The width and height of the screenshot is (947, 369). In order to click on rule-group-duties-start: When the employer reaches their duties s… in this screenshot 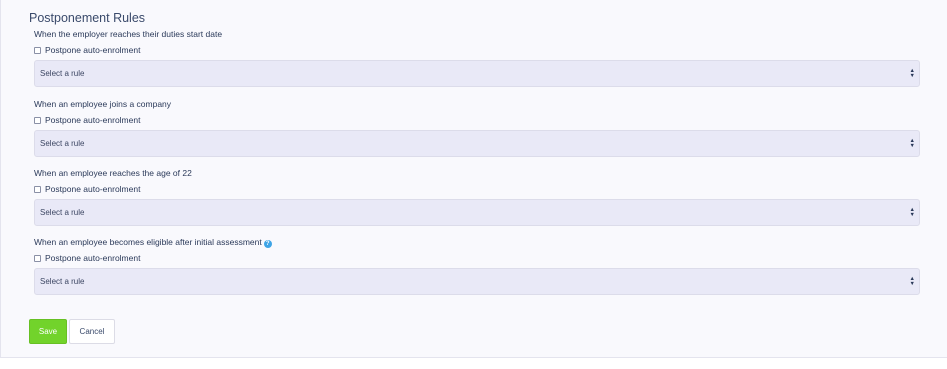, I will do `click(477, 57)`.